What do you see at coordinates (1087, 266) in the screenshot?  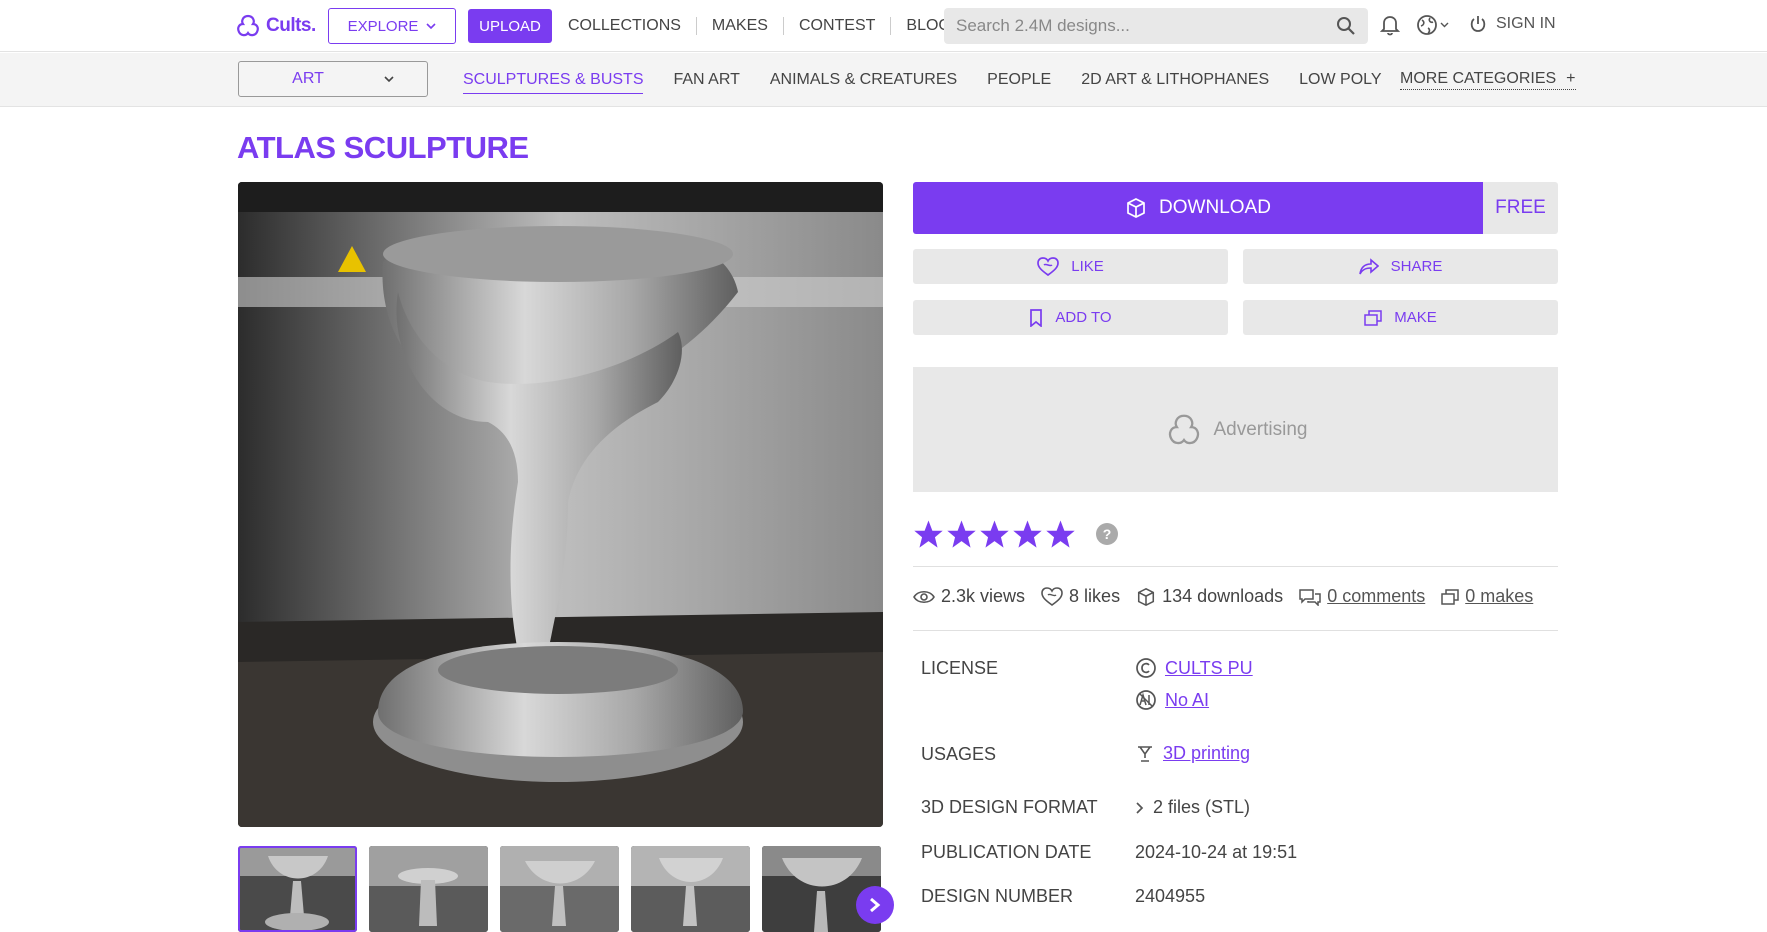 I see `like-label: LIKE` at bounding box center [1087, 266].